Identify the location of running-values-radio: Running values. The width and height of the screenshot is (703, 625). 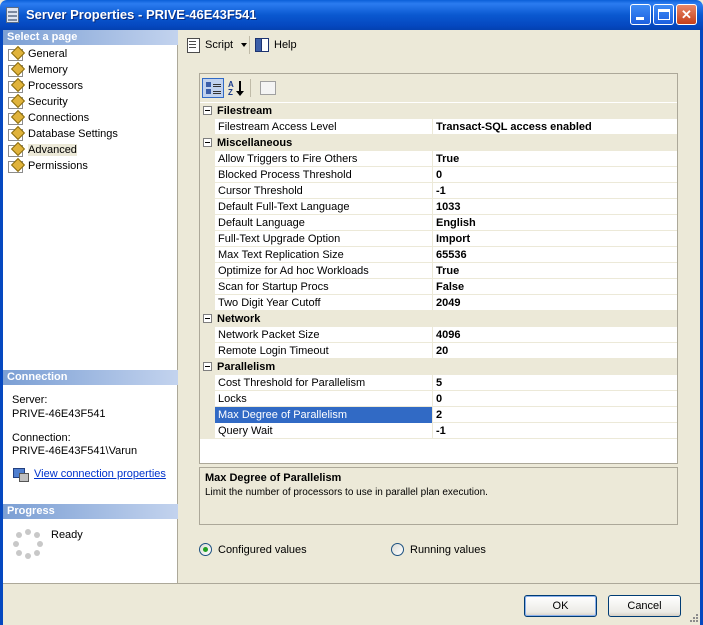
(438, 550).